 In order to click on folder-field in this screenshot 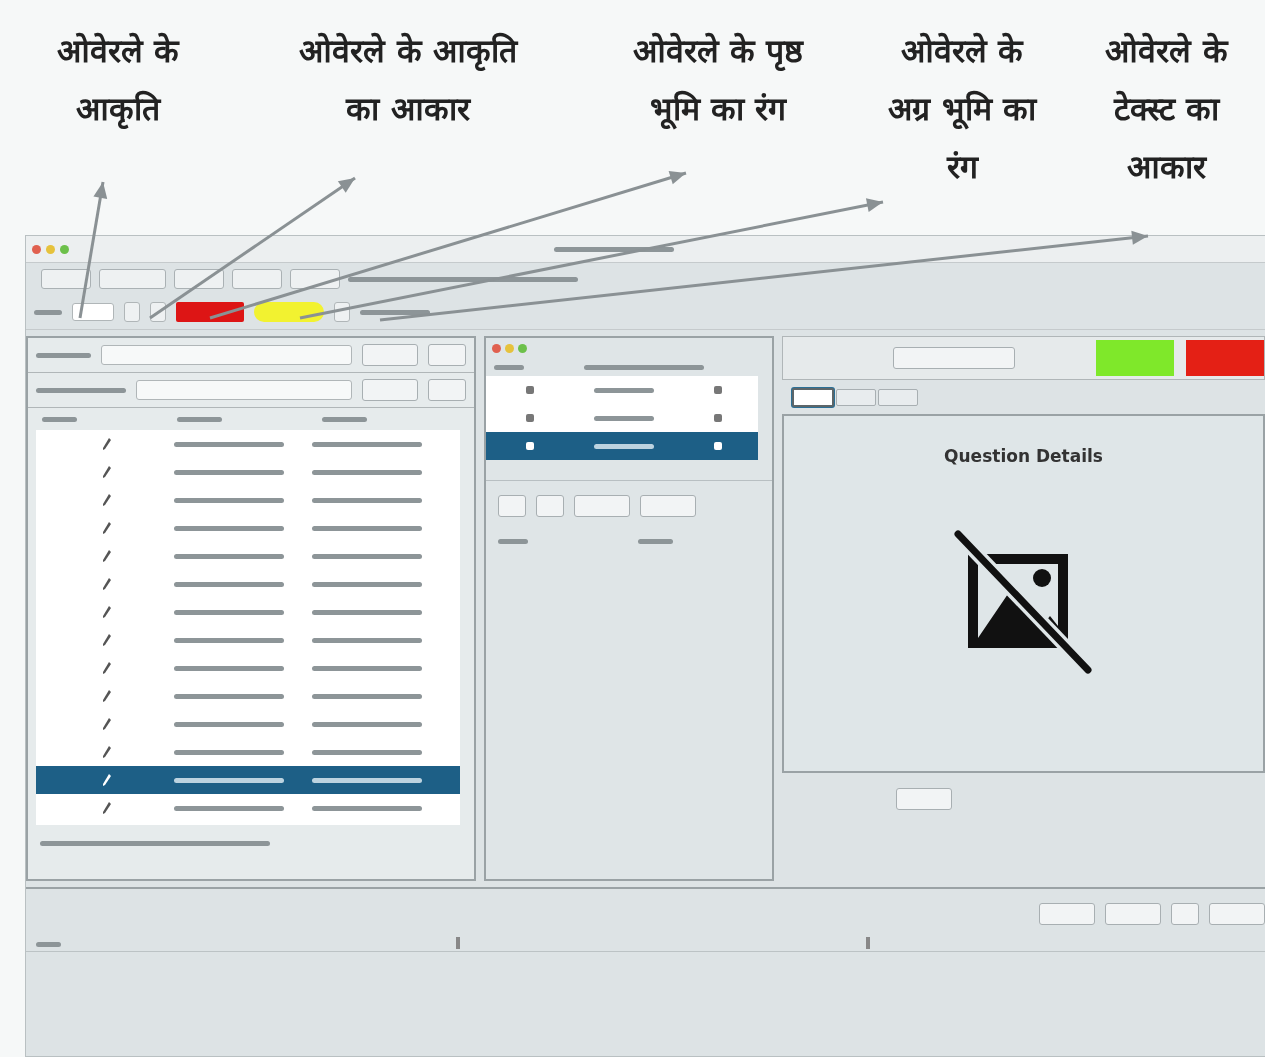, I will do `click(226, 355)`.